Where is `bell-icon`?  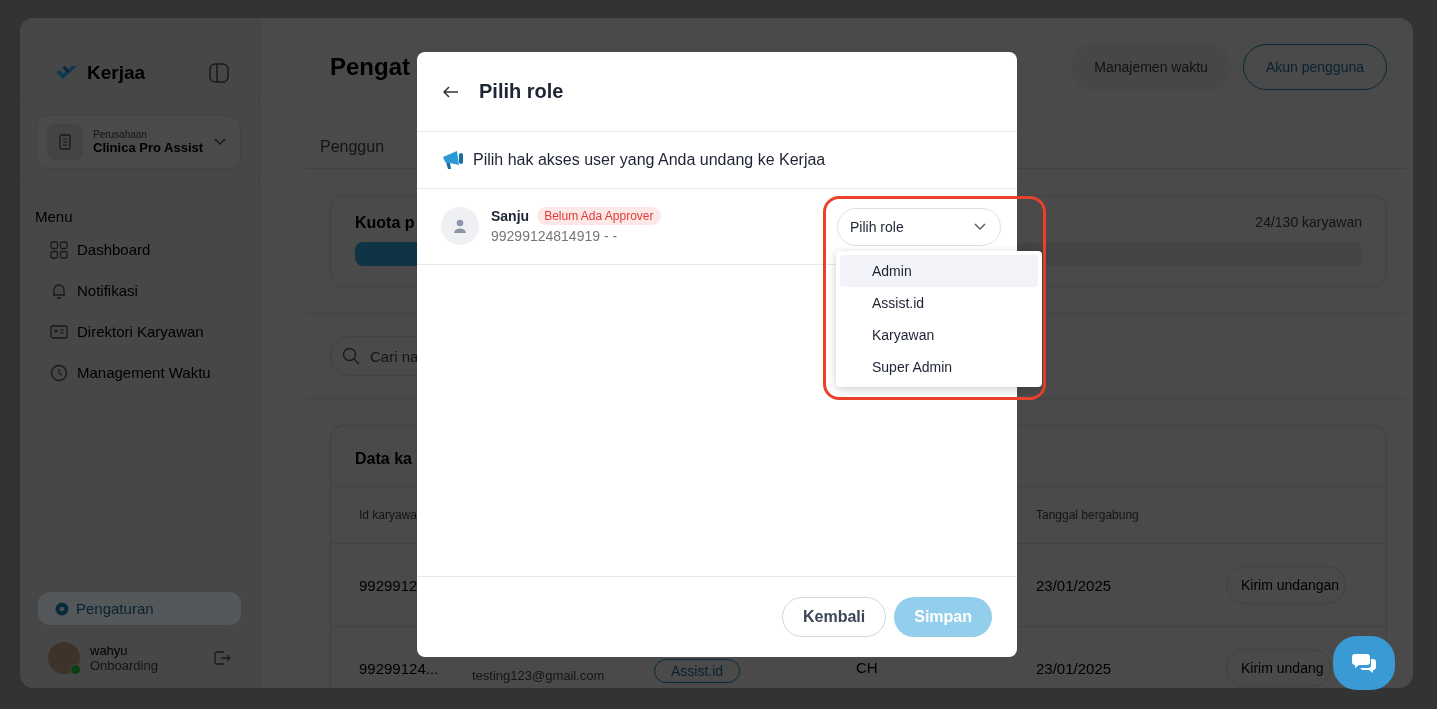
bell-icon is located at coordinates (59, 290).